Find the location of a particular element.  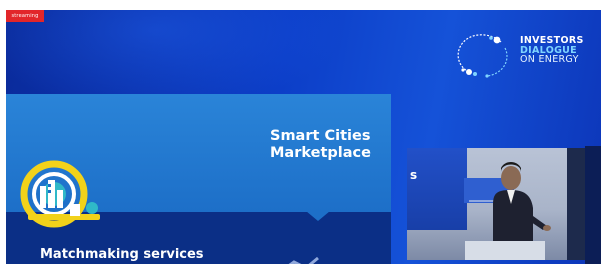

stage-screen is located at coordinates (437, 189).